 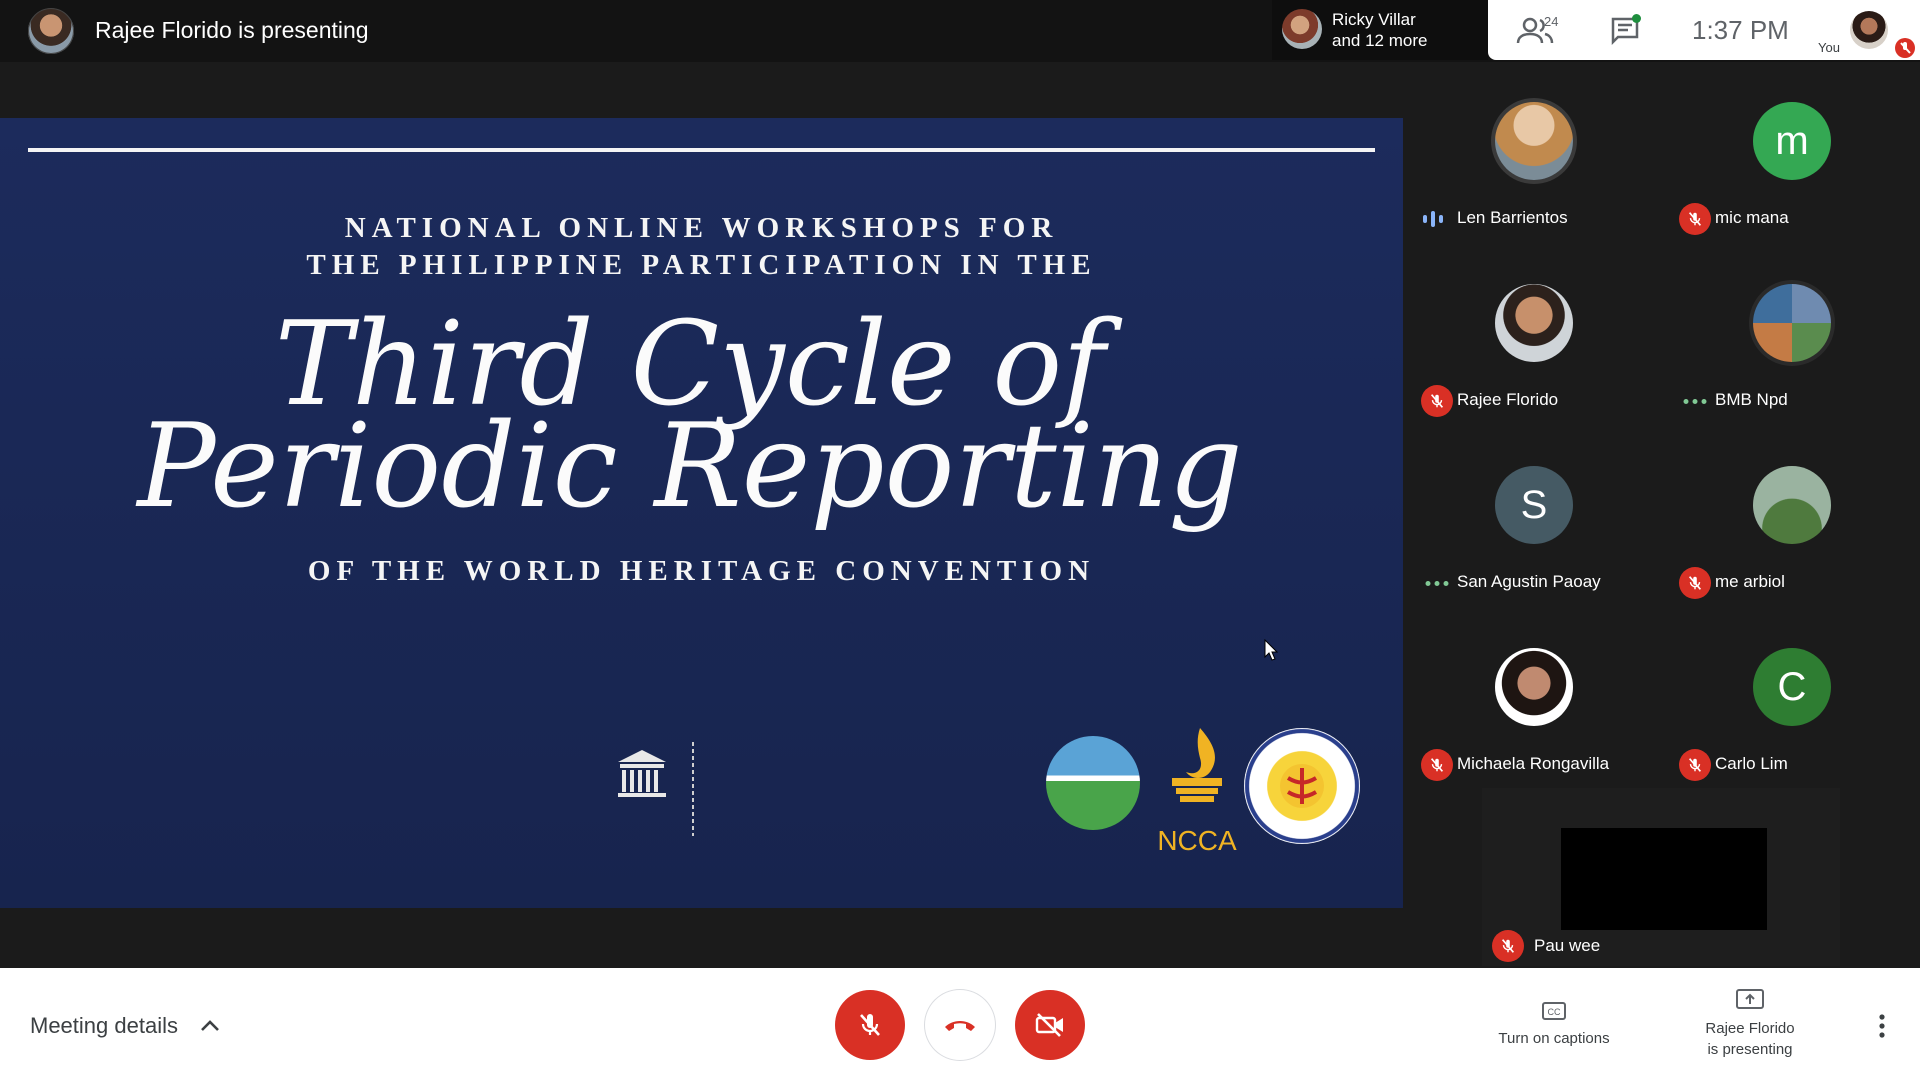 What do you see at coordinates (1869, 30) in the screenshot?
I see `self-avatar` at bounding box center [1869, 30].